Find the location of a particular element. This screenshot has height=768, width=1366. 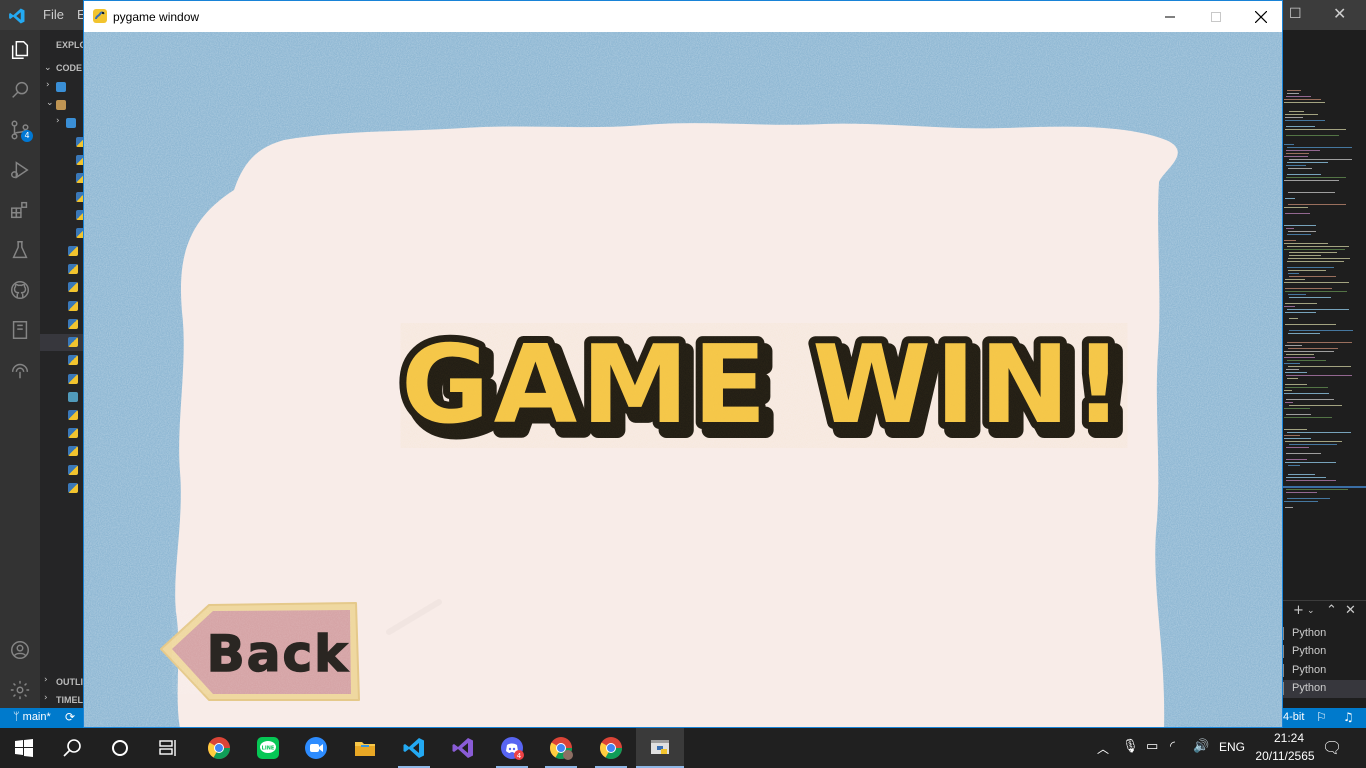

new-terminal-icon: + is located at coordinates (1298, 610).